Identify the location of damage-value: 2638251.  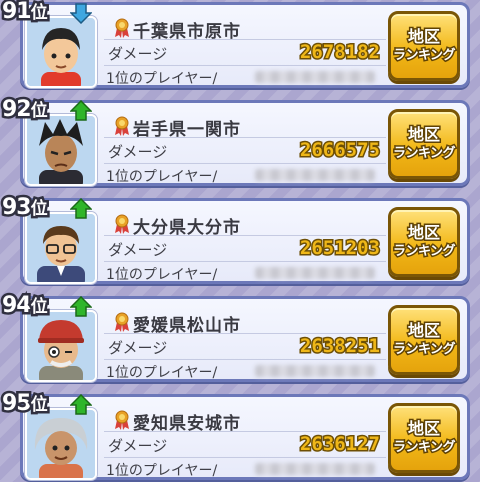
(339, 346).